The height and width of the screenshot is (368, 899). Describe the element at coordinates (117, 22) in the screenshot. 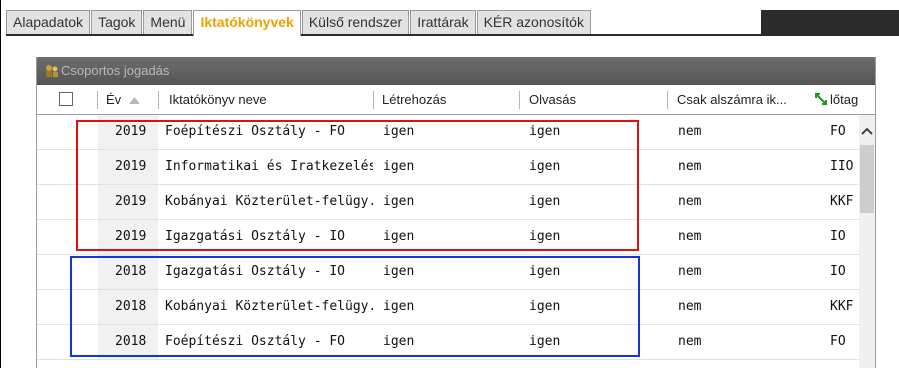

I see `tab-tagok: Tagok` at that location.